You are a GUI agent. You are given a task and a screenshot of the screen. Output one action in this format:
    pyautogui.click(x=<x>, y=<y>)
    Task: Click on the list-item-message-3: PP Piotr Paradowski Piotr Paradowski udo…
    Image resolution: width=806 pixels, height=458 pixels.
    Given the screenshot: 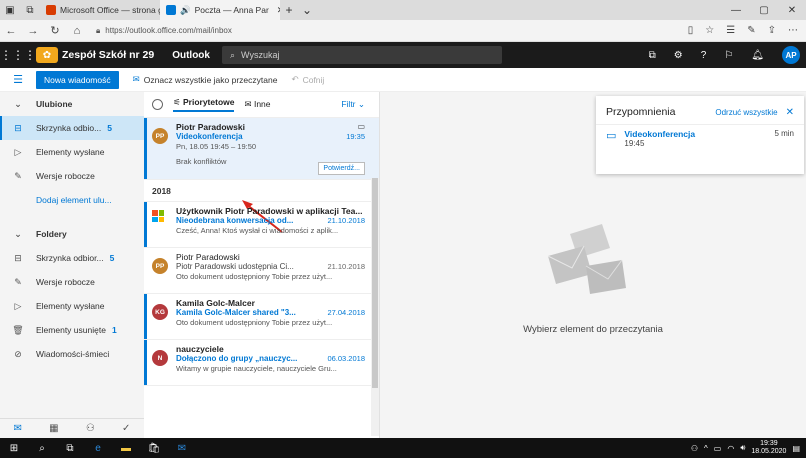 What is the action you would take?
    pyautogui.click(x=261, y=271)
    